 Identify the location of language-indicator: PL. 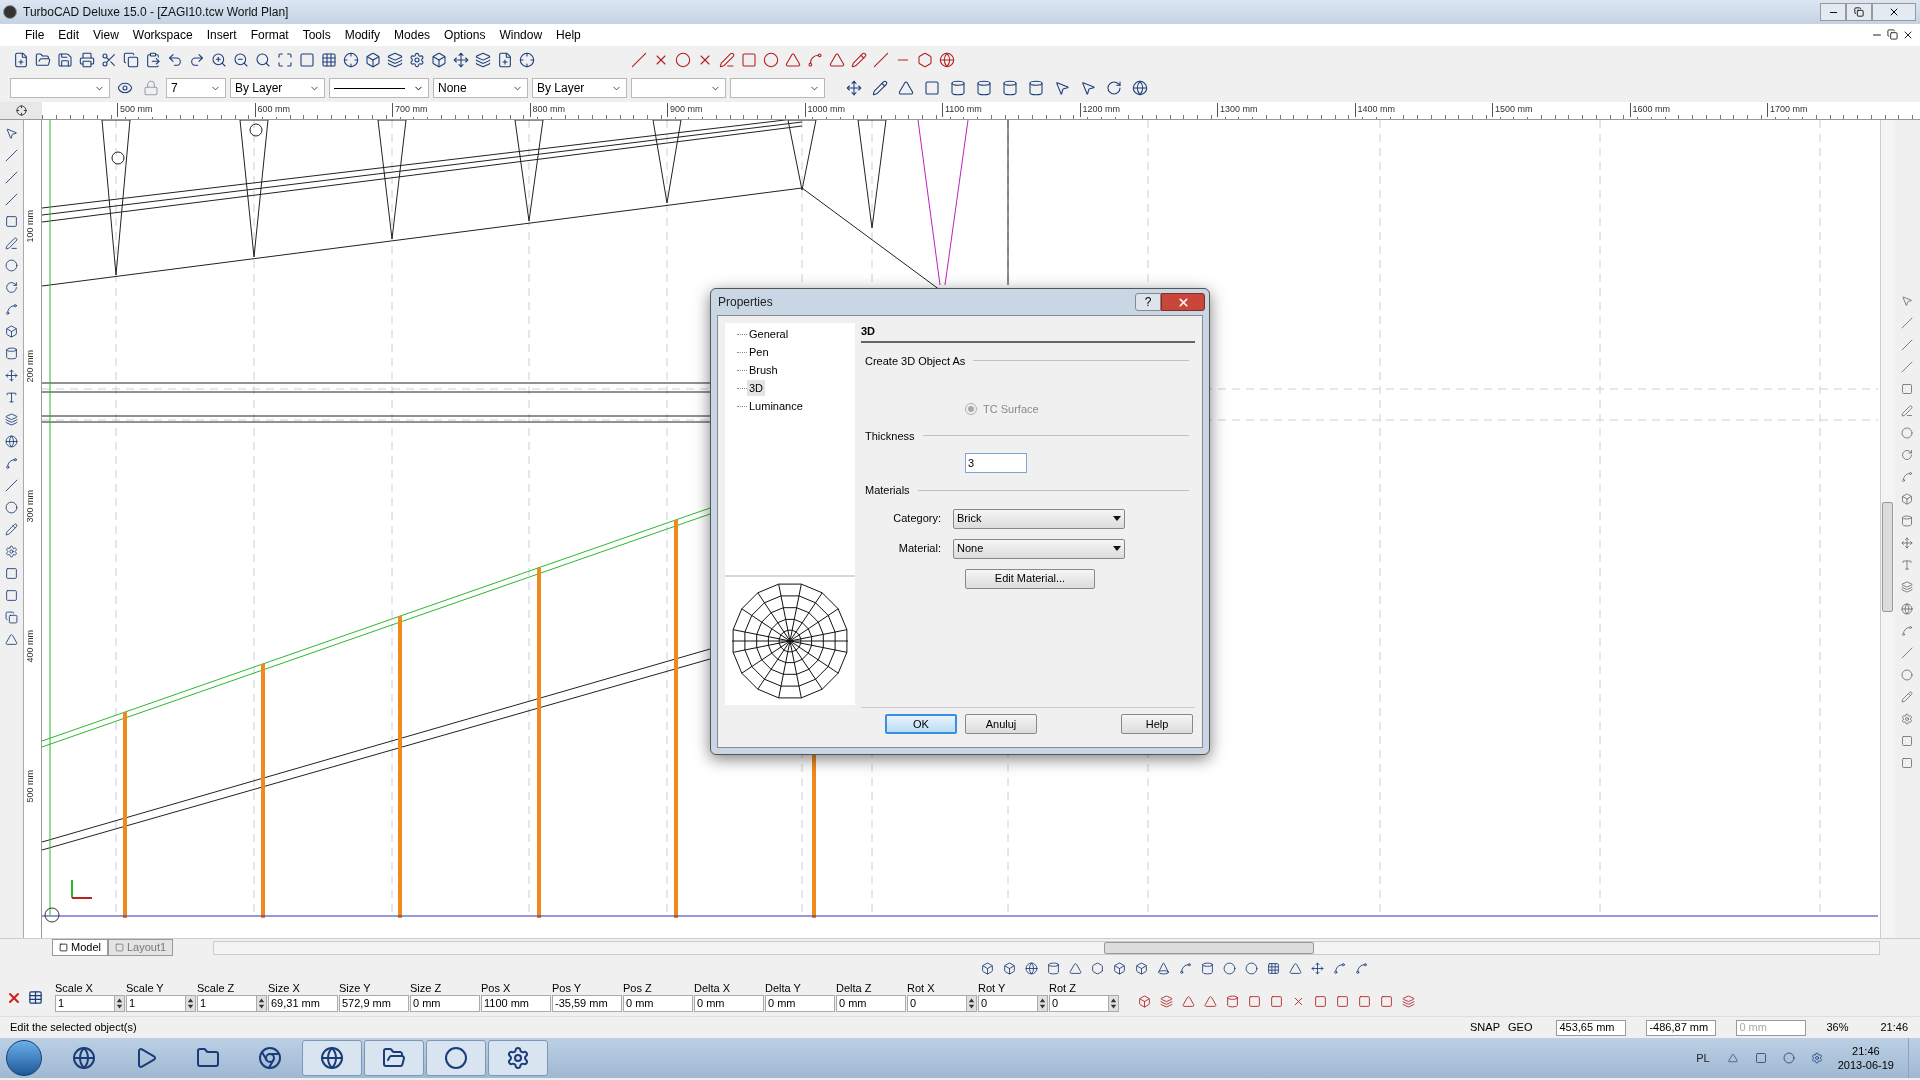
(1703, 1058).